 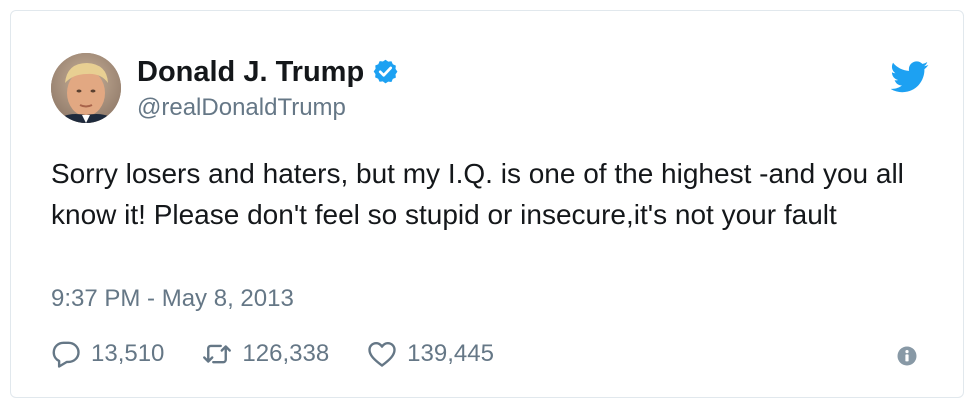 I want to click on like-count: 139,445, so click(x=450, y=353).